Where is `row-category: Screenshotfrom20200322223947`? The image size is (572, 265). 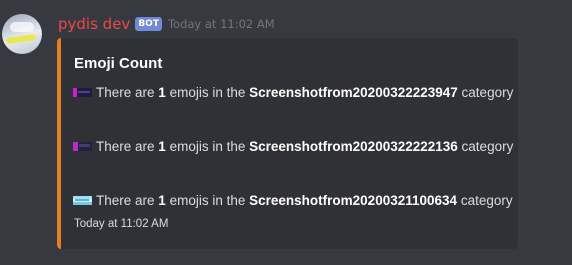 row-category: Screenshotfrom20200322223947 is located at coordinates (353, 92).